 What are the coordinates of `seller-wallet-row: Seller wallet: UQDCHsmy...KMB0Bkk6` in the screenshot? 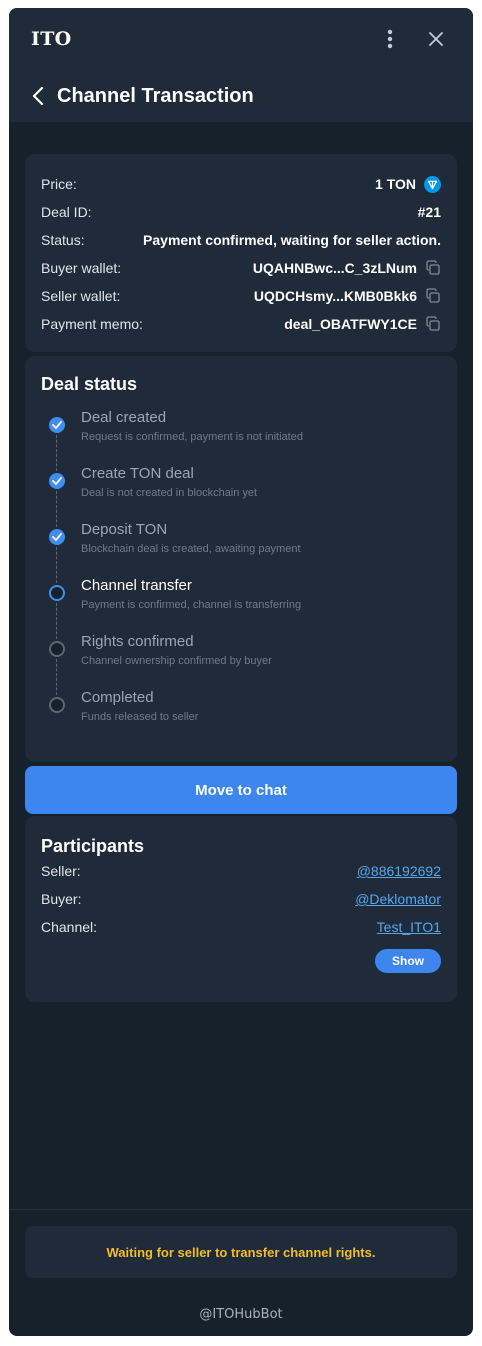 It's located at (241, 296).